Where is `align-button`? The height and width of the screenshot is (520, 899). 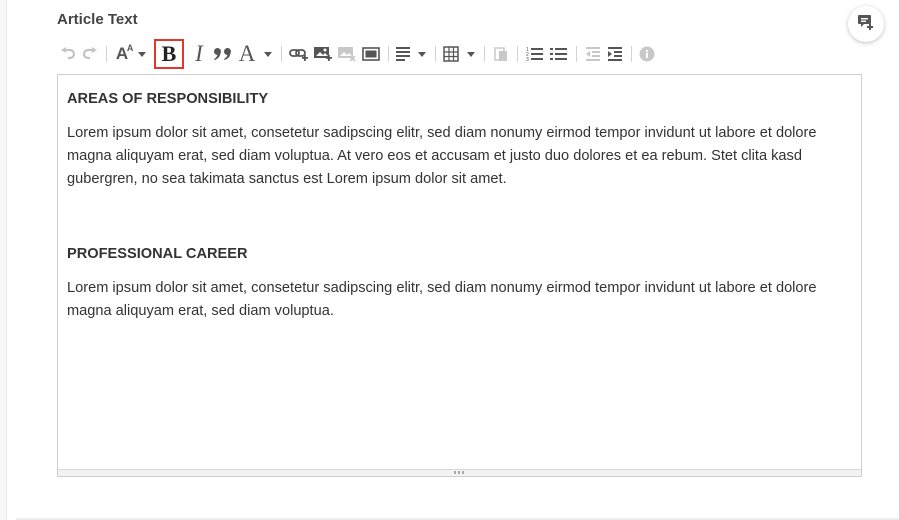 align-button is located at coordinates (403, 54).